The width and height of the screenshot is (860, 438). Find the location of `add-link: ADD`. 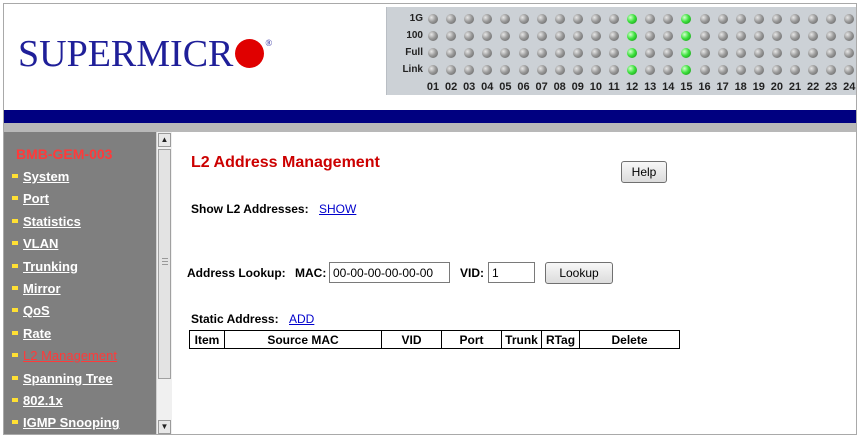

add-link: ADD is located at coordinates (301, 319).